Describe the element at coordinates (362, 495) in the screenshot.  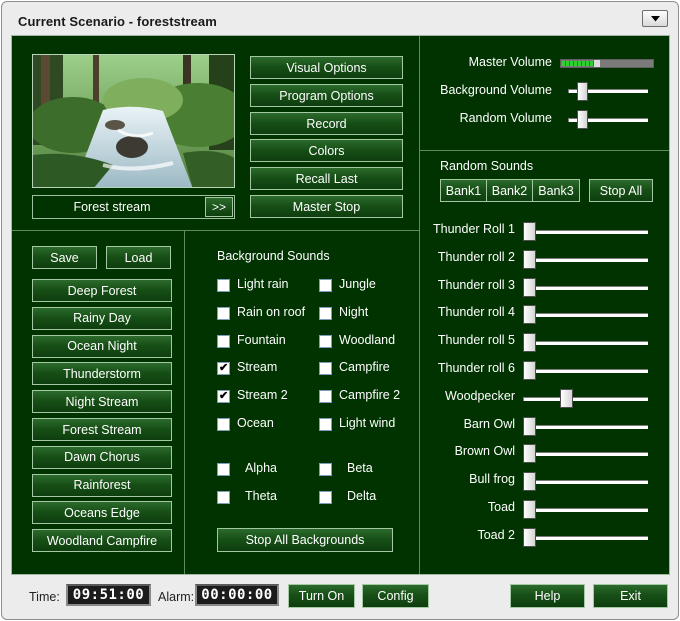
I see `checkbox-label: Delta` at that location.